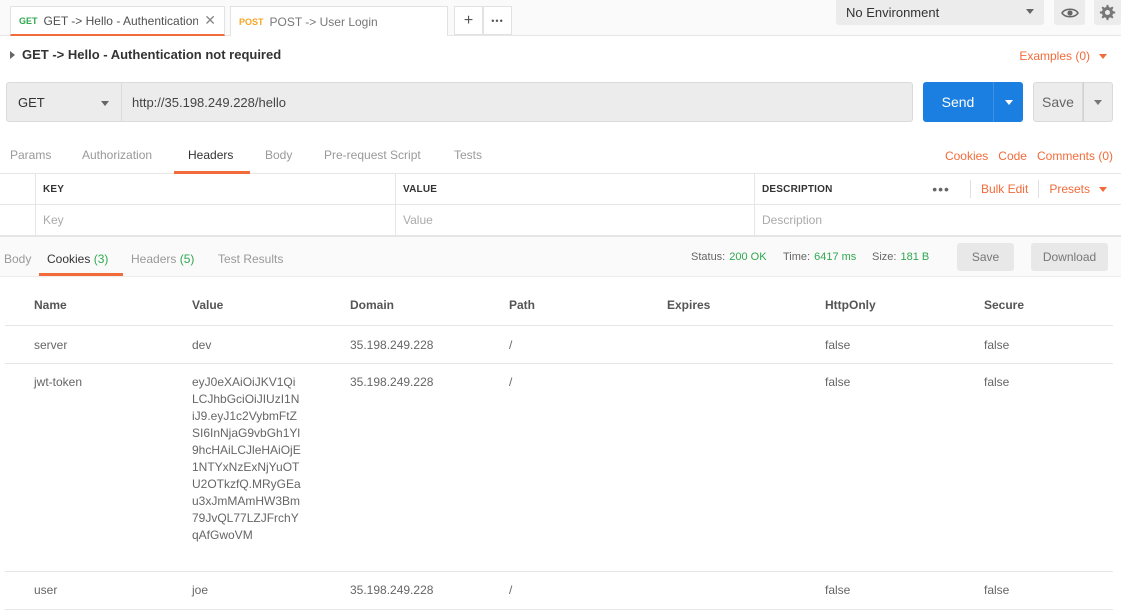 The image size is (1121, 615). I want to click on column-header-httponly: HttpOnly, so click(850, 305).